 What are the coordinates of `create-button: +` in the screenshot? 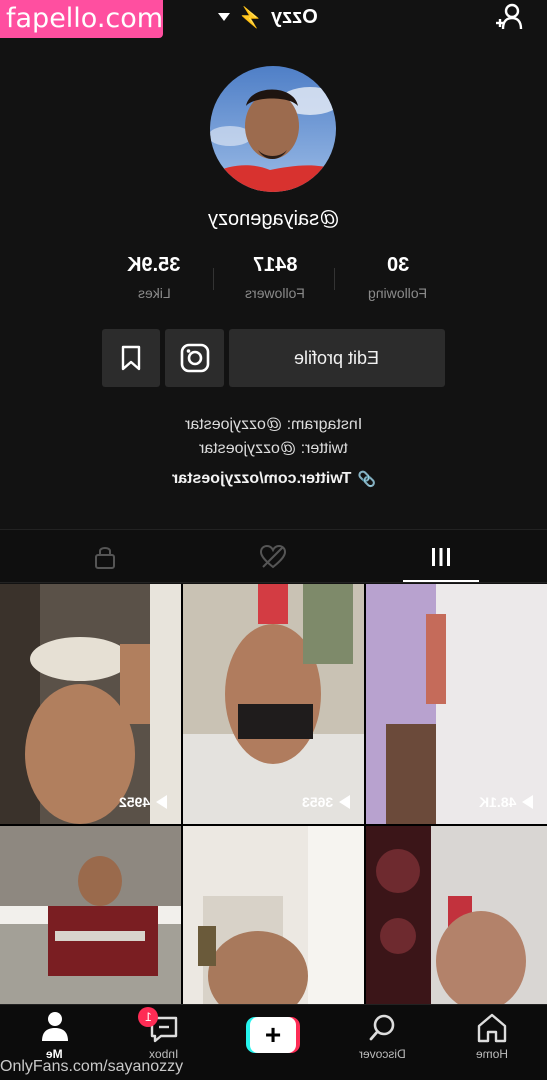 It's located at (273, 1035).